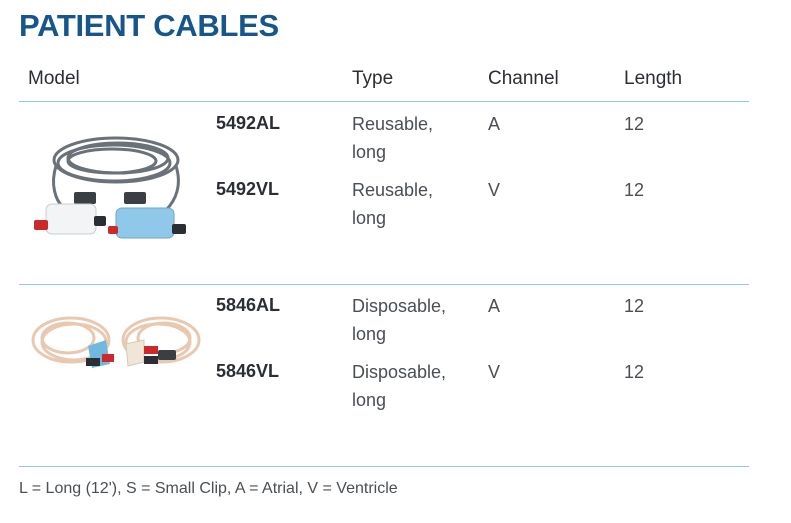 This screenshot has width=791, height=523. I want to click on model-5492AL: 5492AL, so click(248, 123).